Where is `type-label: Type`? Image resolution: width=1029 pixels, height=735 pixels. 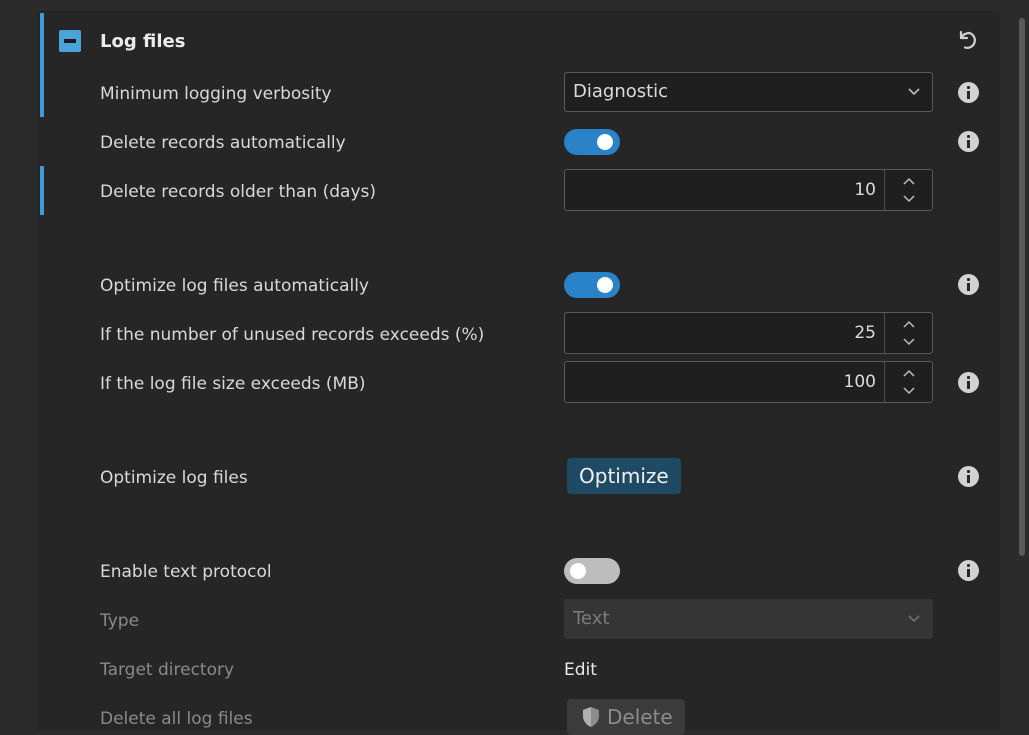
type-label: Type is located at coordinates (120, 621).